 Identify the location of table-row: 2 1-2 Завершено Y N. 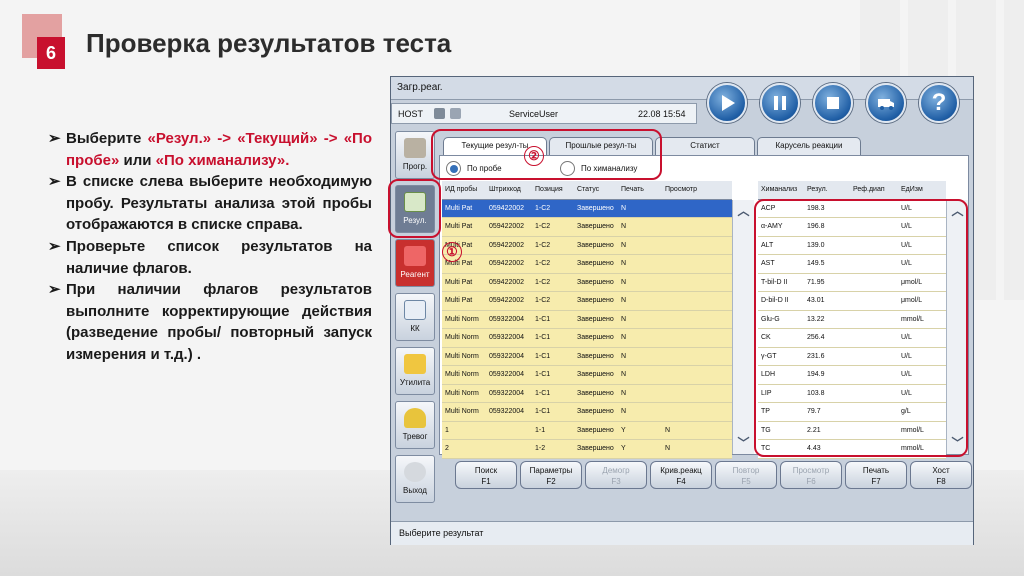
(587, 449).